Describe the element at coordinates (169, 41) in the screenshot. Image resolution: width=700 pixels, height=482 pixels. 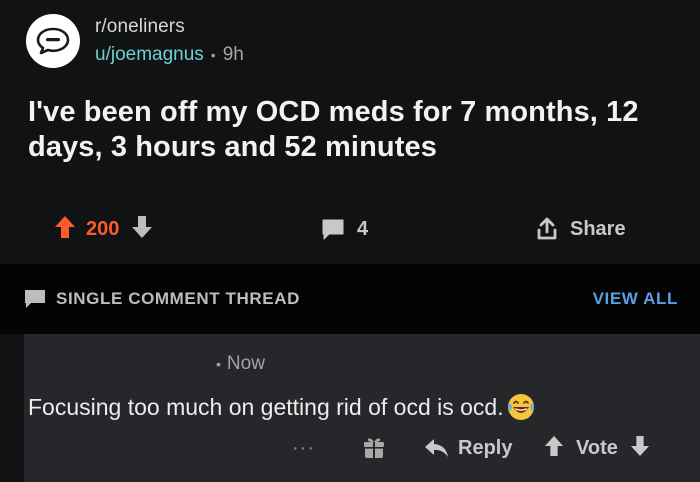
I see `post-meta: r/oneliners u/joemagnus • 9h` at that location.